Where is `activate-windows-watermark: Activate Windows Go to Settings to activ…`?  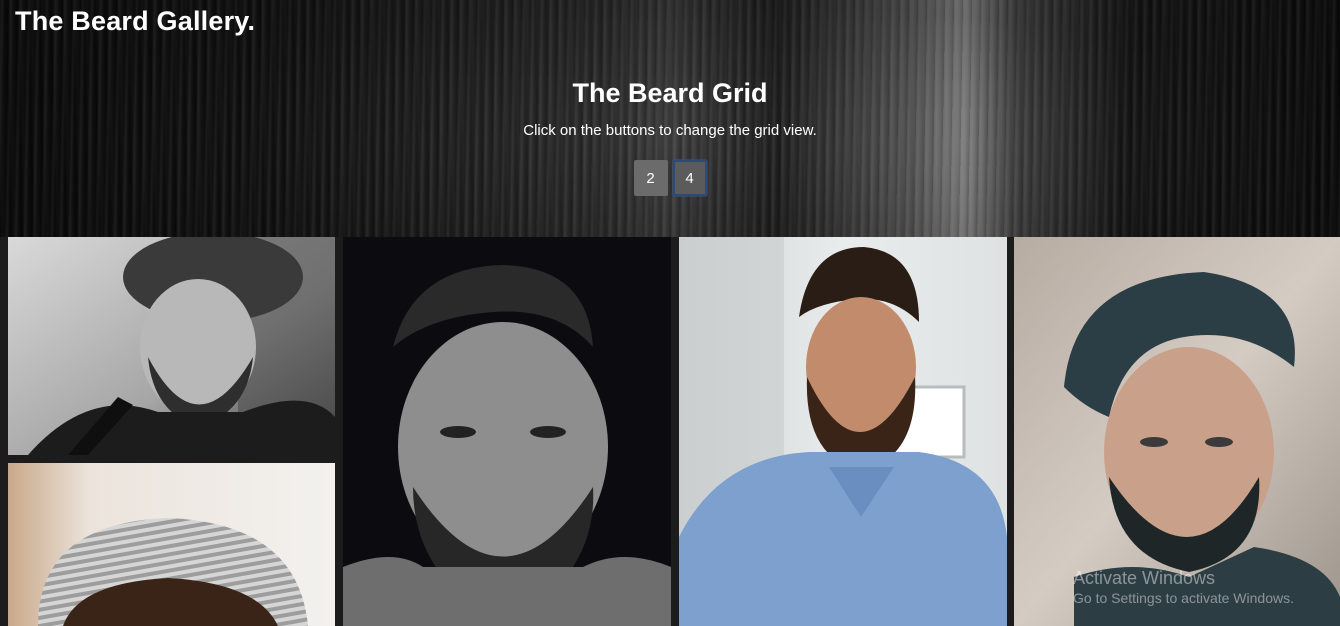 activate-windows-watermark: Activate Windows Go to Settings to activ… is located at coordinates (1183, 587).